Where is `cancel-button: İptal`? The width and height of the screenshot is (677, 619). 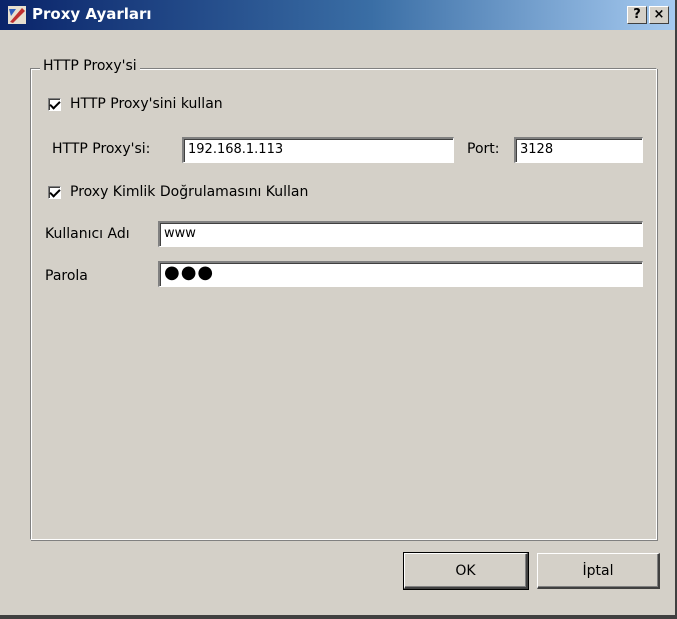
cancel-button: İptal is located at coordinates (598, 571).